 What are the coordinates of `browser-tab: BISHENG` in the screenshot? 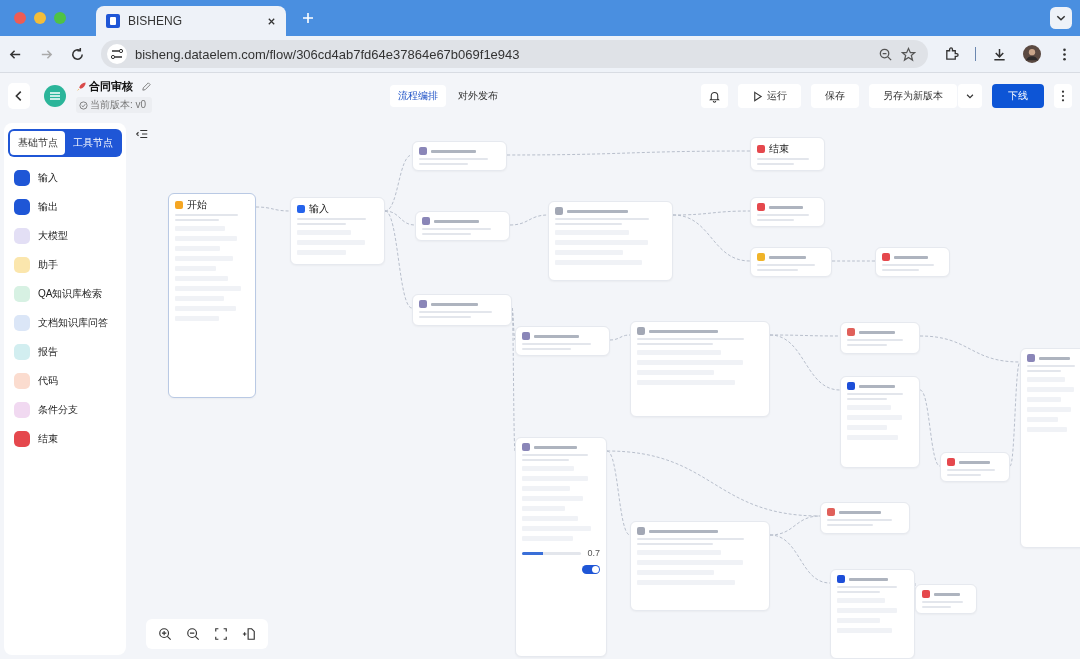 It's located at (191, 21).